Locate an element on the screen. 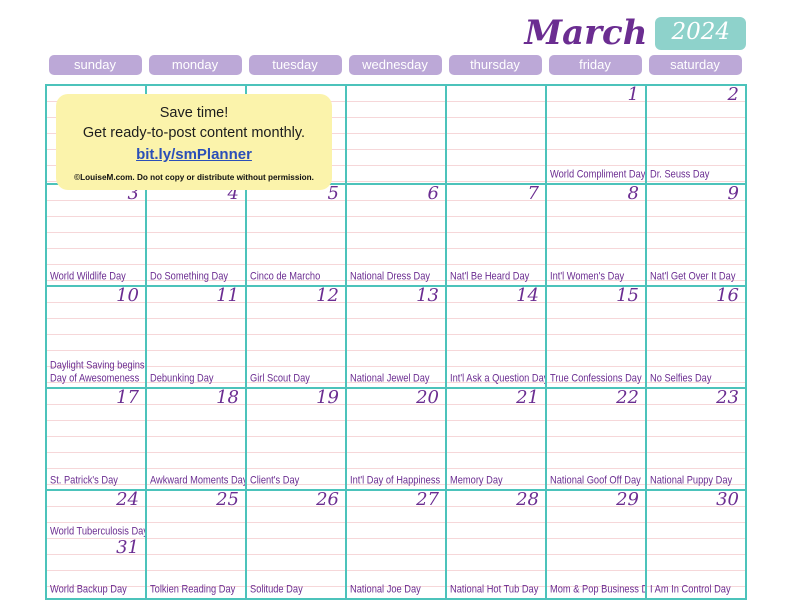 The height and width of the screenshot is (612, 792). calendar-day-cell: 5 Cinco de Marcho is located at coordinates (297, 235).